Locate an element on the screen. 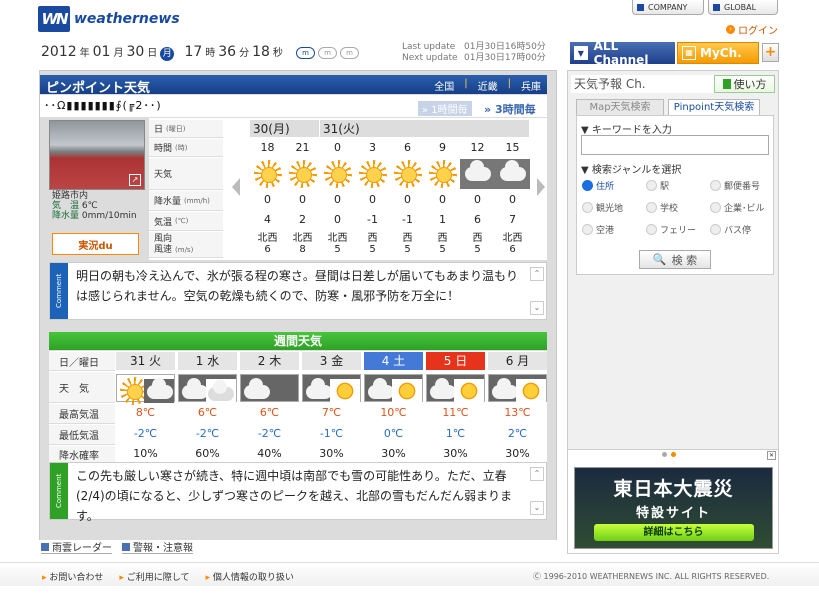 The image size is (819, 600). crumb-hyogo: 兵庫 is located at coordinates (531, 85).